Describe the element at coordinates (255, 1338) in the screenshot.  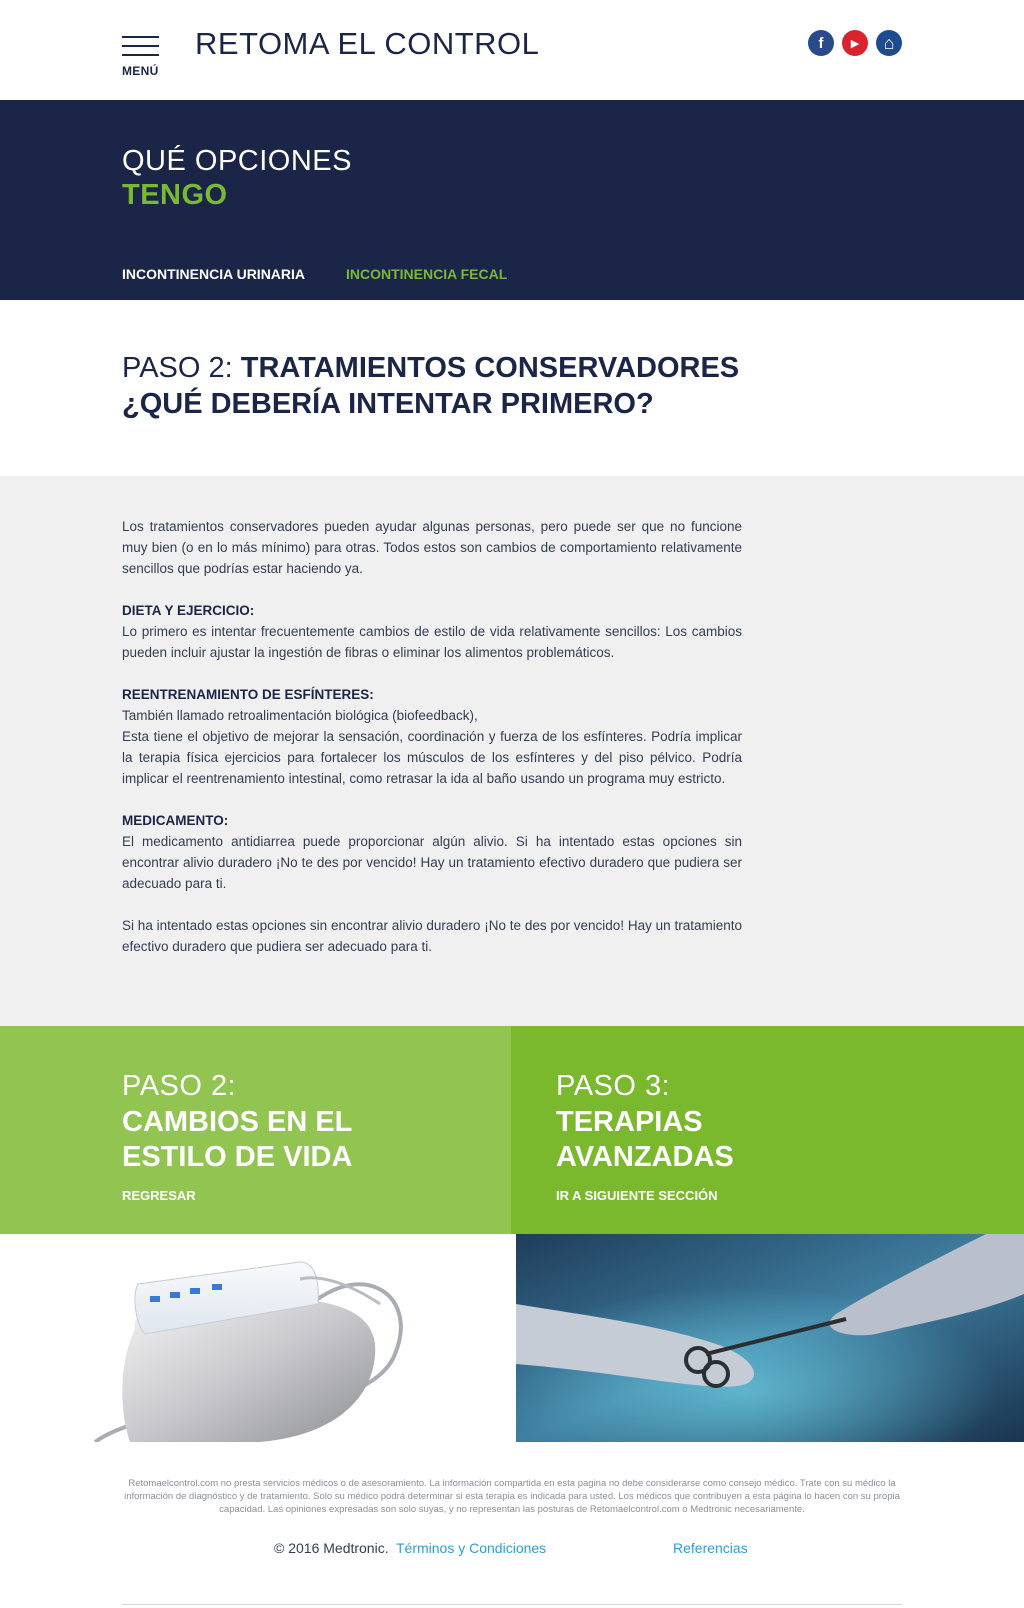
I see `neurostimulator-device-image` at that location.